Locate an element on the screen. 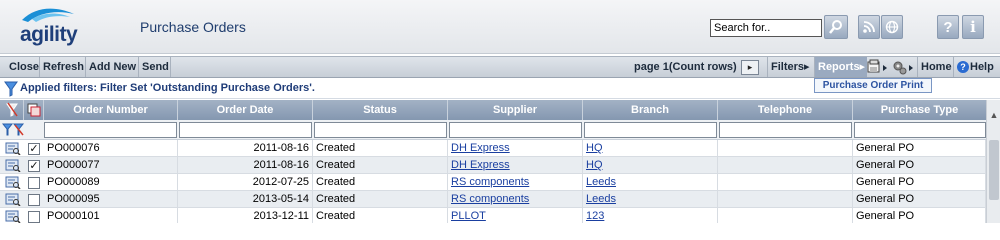 The height and width of the screenshot is (240, 1000). reports-dropdown-item-purchase-order-print: Purchase Order Print is located at coordinates (873, 85).